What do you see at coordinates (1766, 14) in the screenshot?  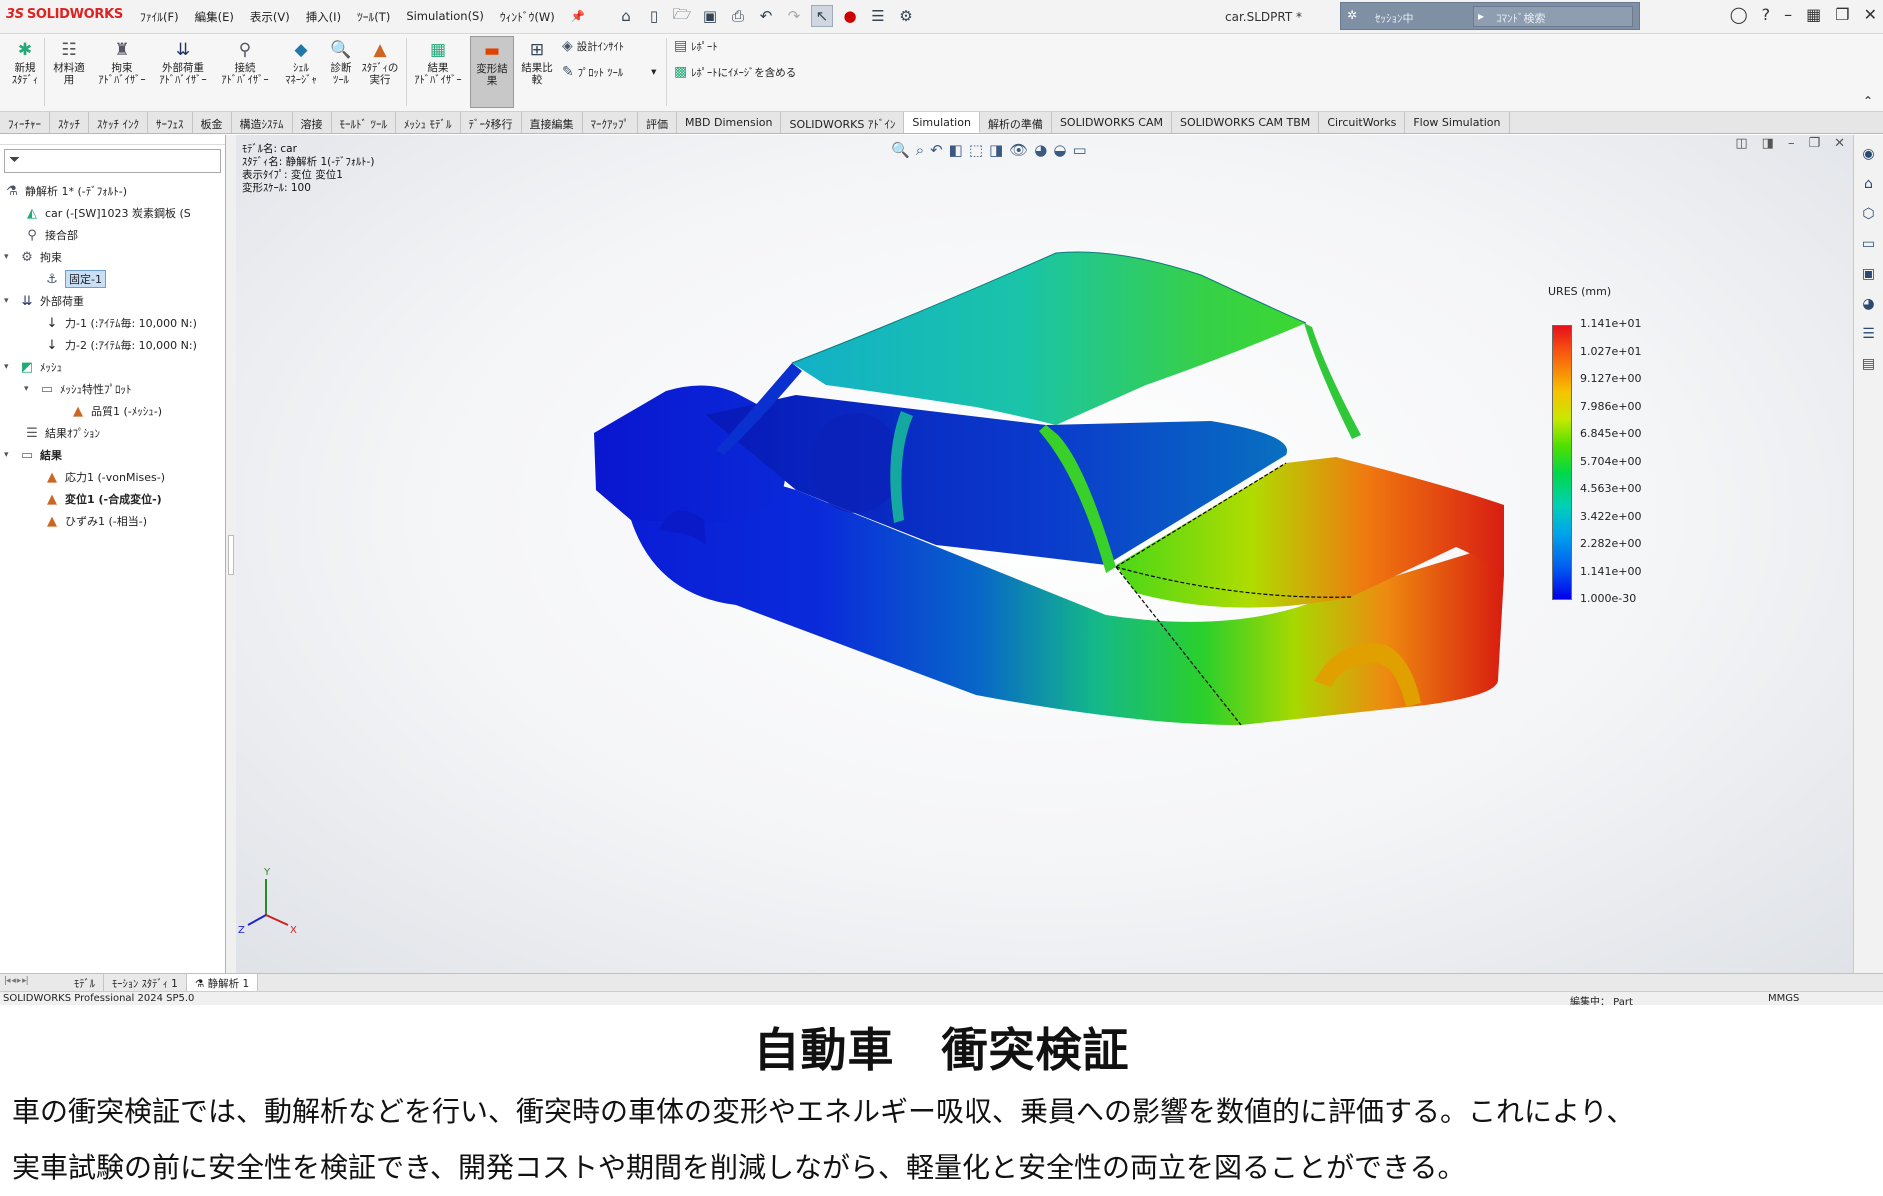 I see `help-icon: ?` at bounding box center [1766, 14].